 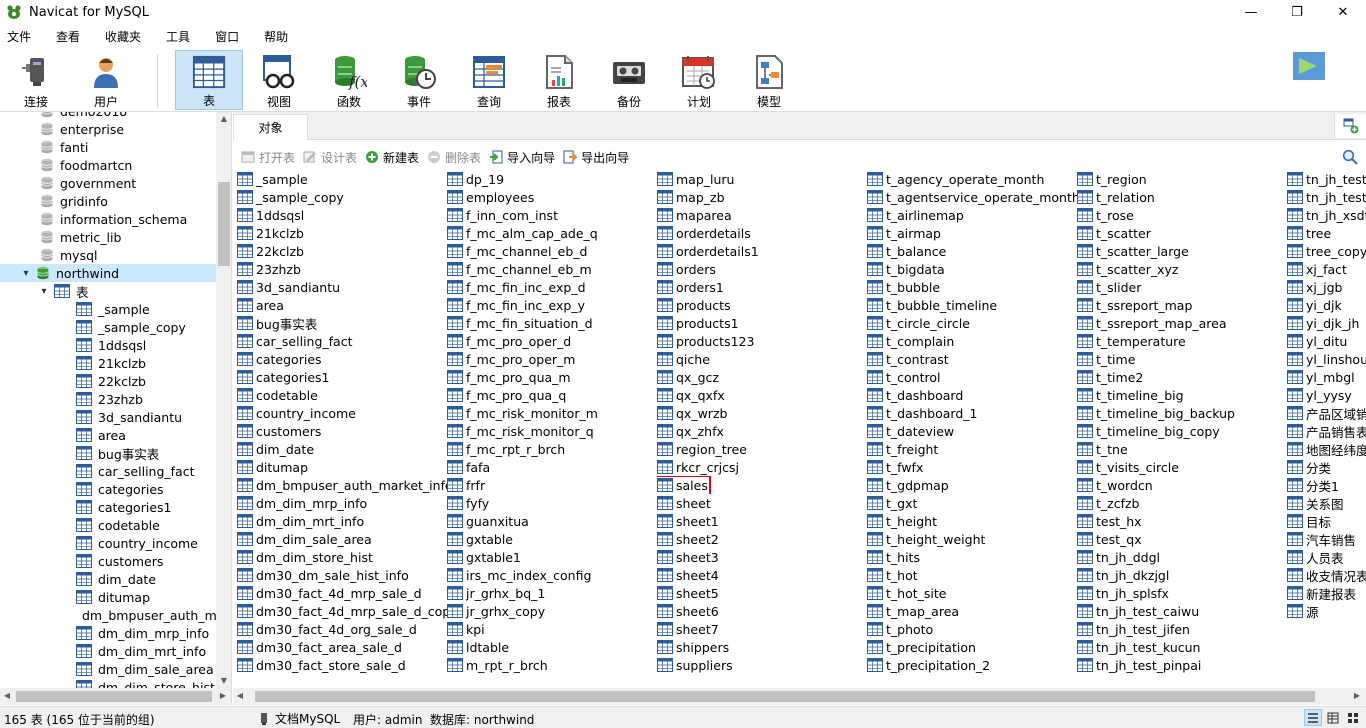 I want to click on table-item: 新建报表, so click(x=1326, y=593).